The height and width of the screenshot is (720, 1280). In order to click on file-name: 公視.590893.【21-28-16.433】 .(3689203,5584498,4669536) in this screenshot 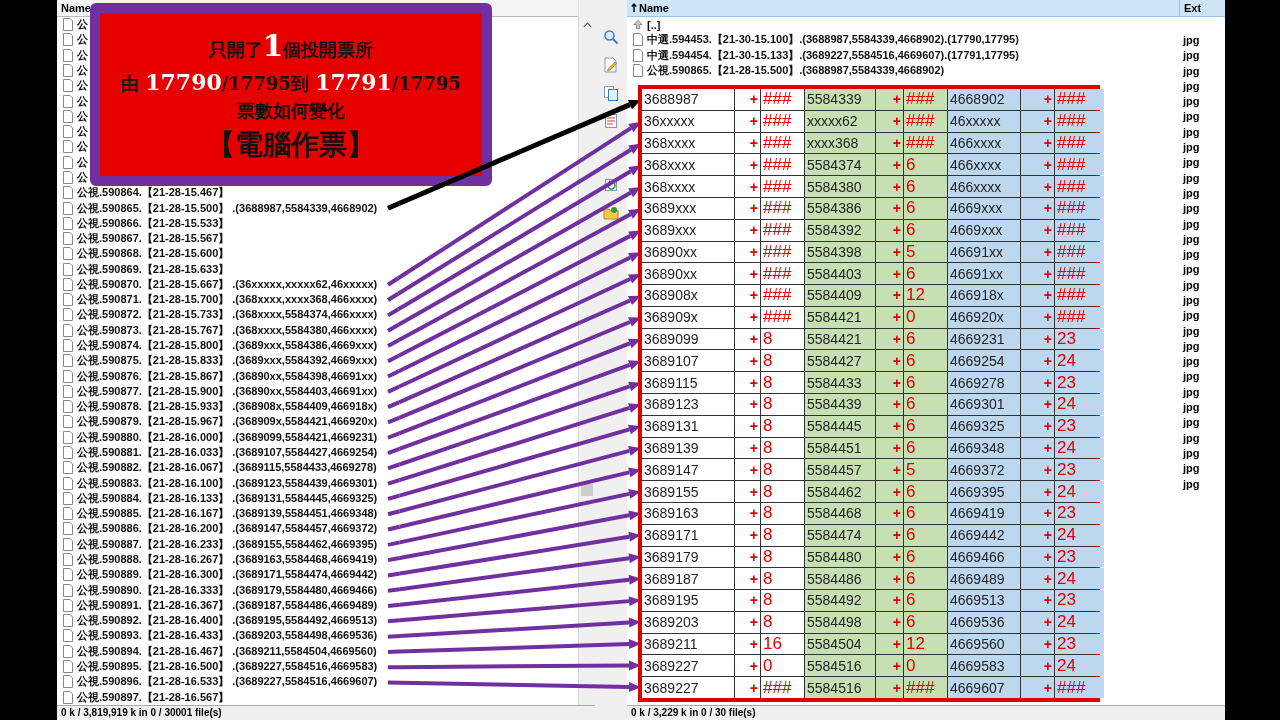, I will do `click(227, 636)`.